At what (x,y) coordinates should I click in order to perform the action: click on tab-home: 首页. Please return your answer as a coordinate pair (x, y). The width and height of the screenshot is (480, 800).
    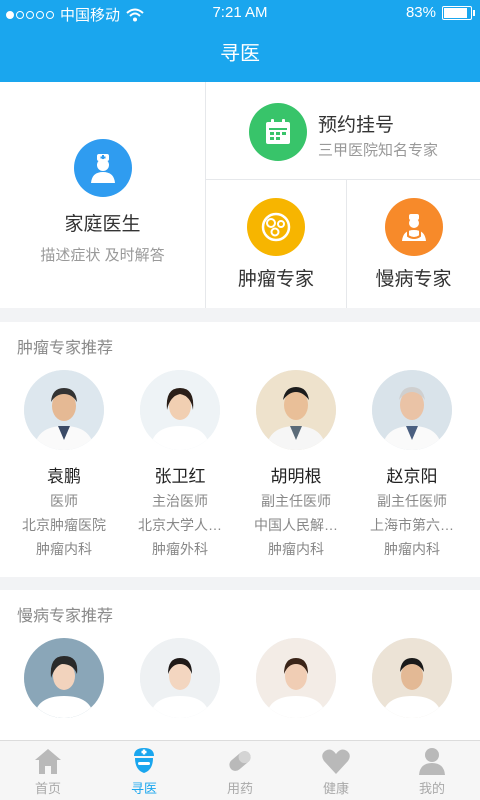
    Looking at the image, I should click on (48, 770).